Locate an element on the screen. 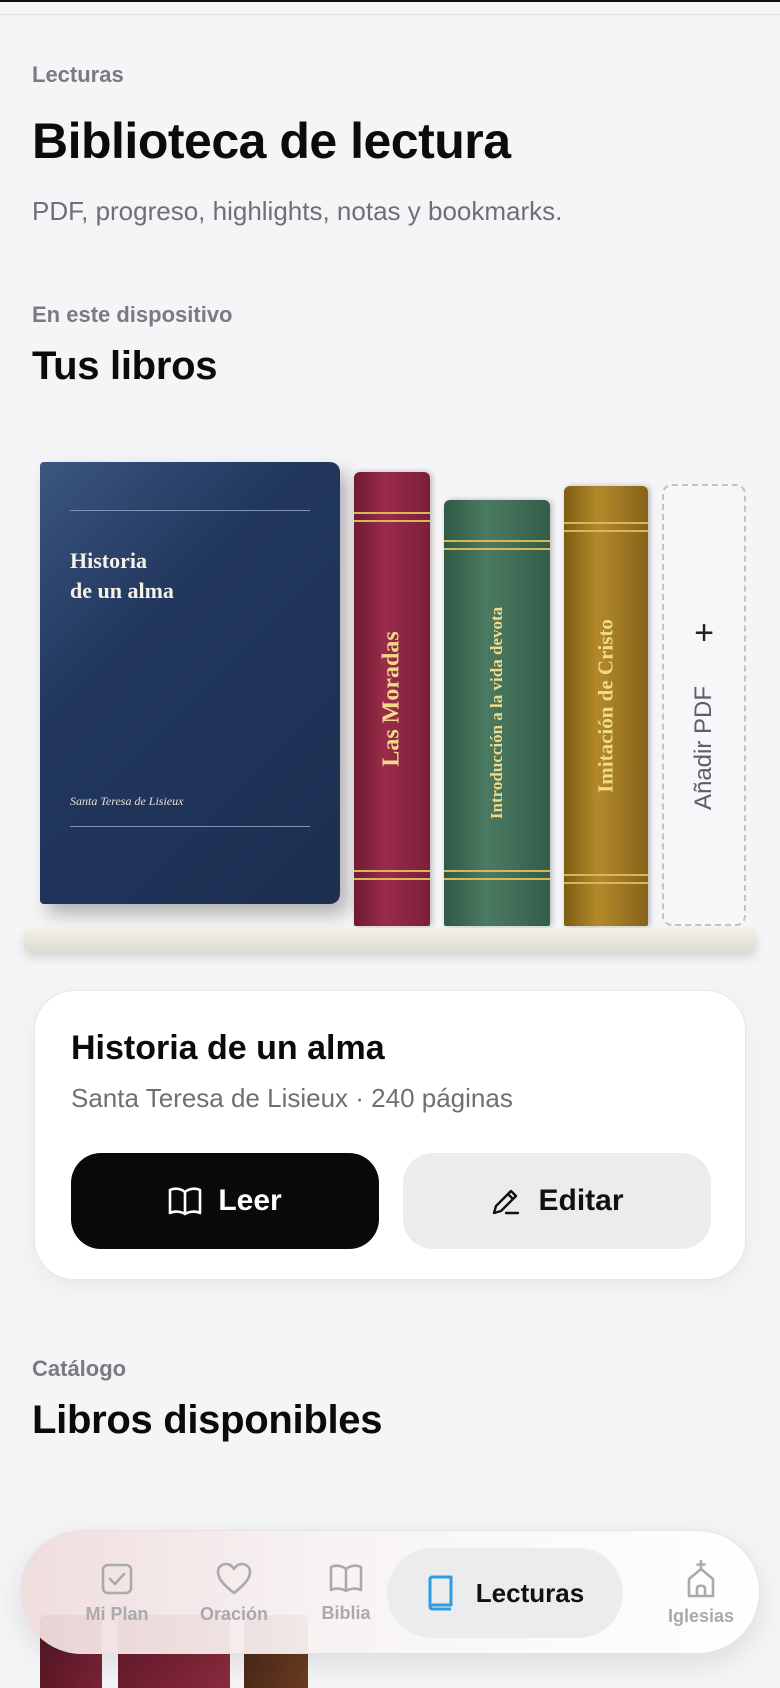 This screenshot has width=780, height=1688. my-books-eyebrow: En este dispositivo is located at coordinates (132, 314).